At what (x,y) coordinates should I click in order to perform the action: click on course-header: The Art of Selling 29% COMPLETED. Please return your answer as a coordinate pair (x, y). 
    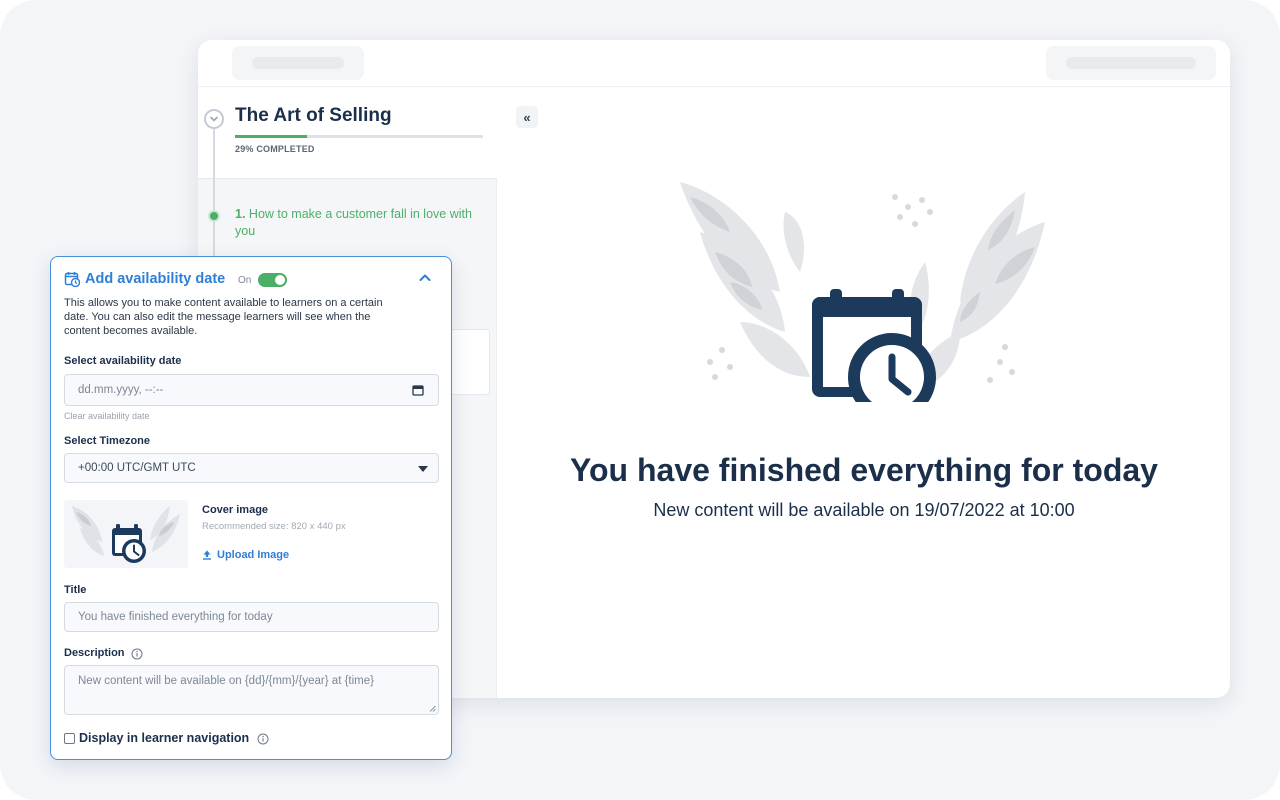
    Looking at the image, I should click on (347, 133).